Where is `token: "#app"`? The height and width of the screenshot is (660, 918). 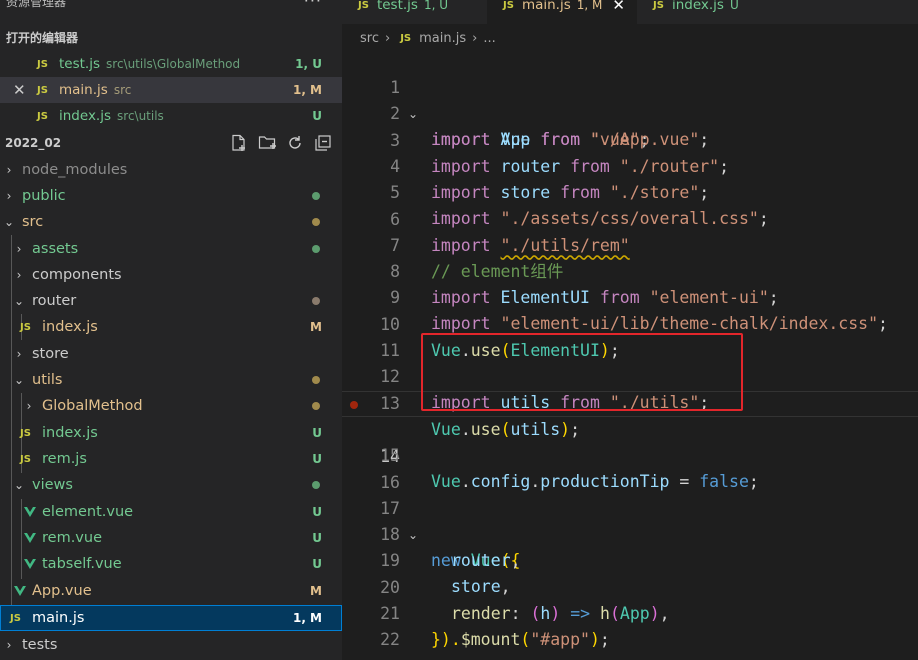 token: "#app" is located at coordinates (560, 639).